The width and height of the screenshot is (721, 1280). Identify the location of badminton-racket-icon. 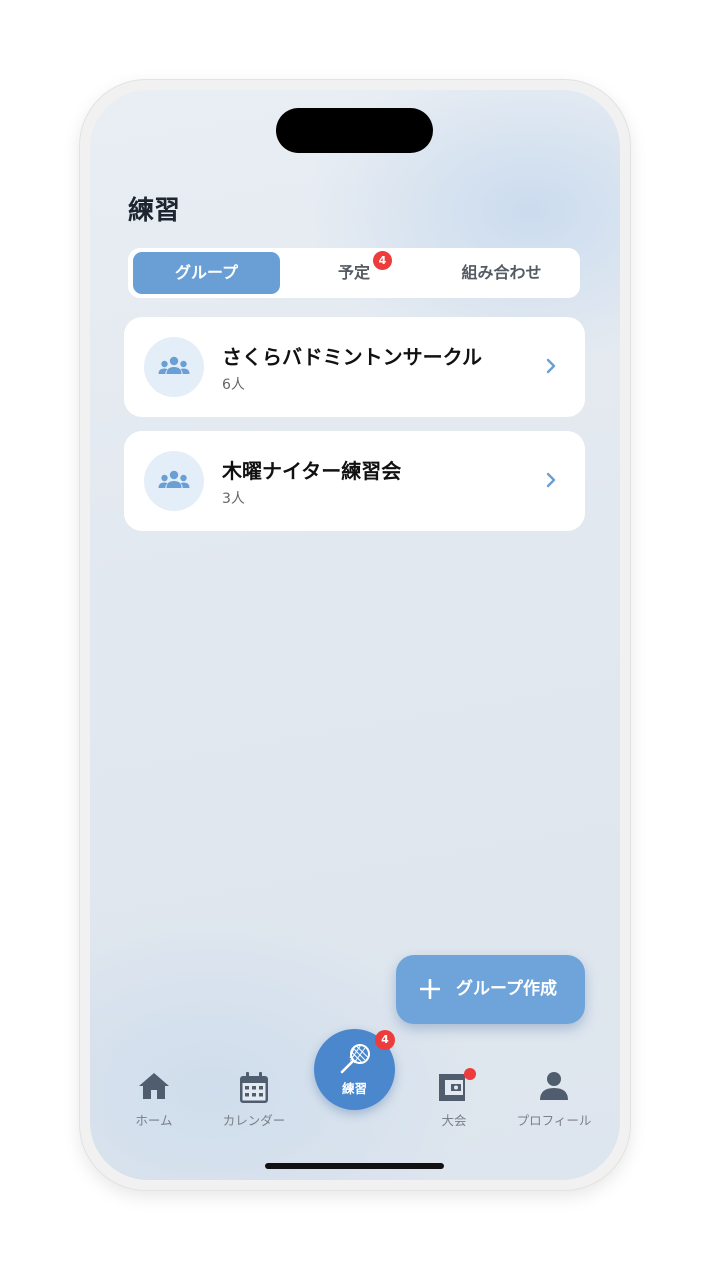
(355, 1059).